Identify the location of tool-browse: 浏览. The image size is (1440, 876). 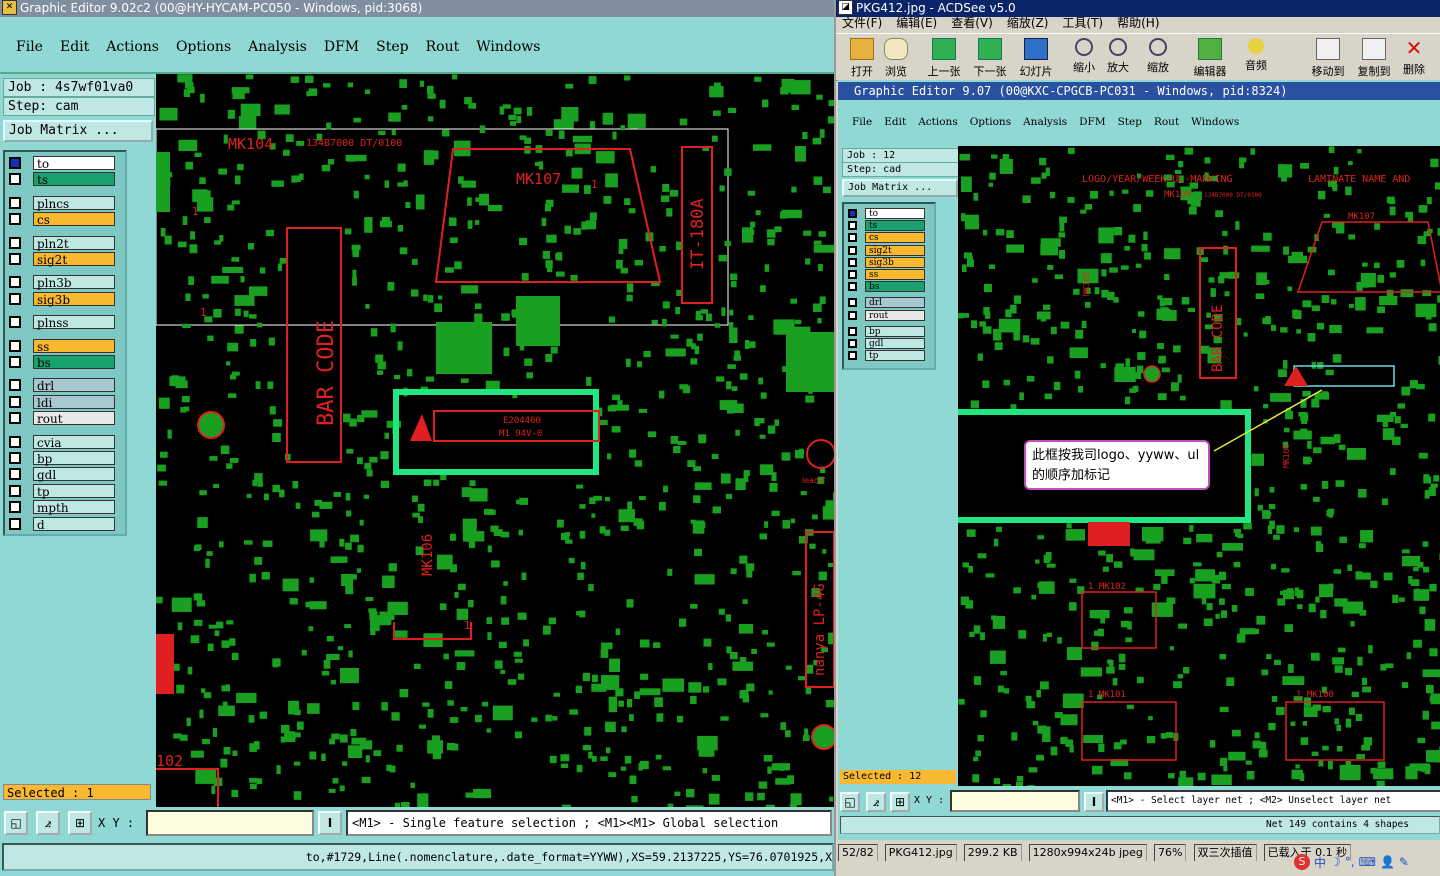
(896, 58).